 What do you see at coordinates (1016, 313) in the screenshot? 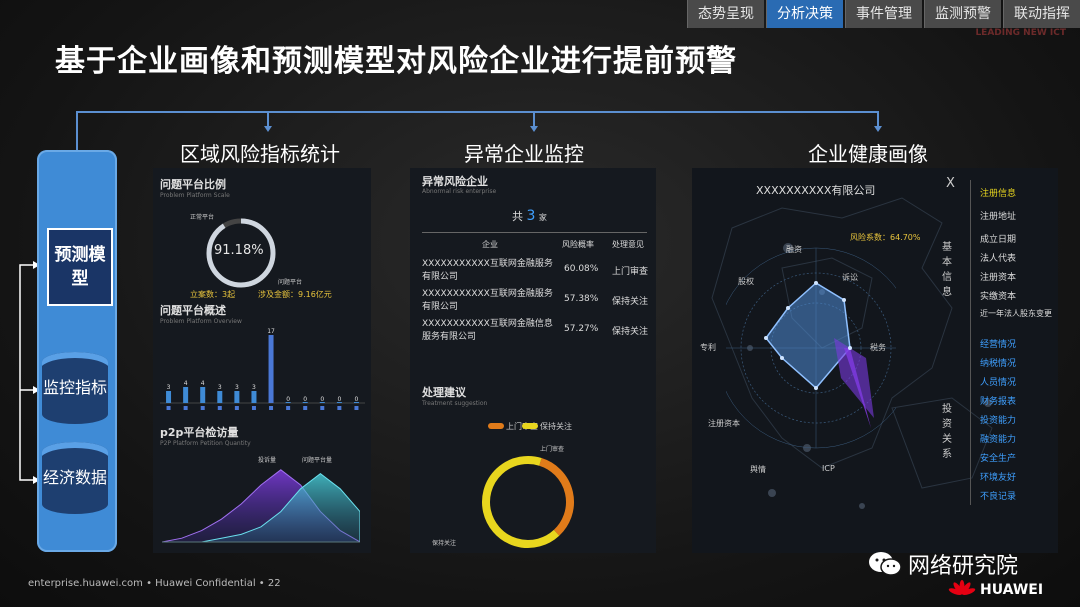
I see `profile-item-shareholder-change: 近一年法人股东变更` at bounding box center [1016, 313].